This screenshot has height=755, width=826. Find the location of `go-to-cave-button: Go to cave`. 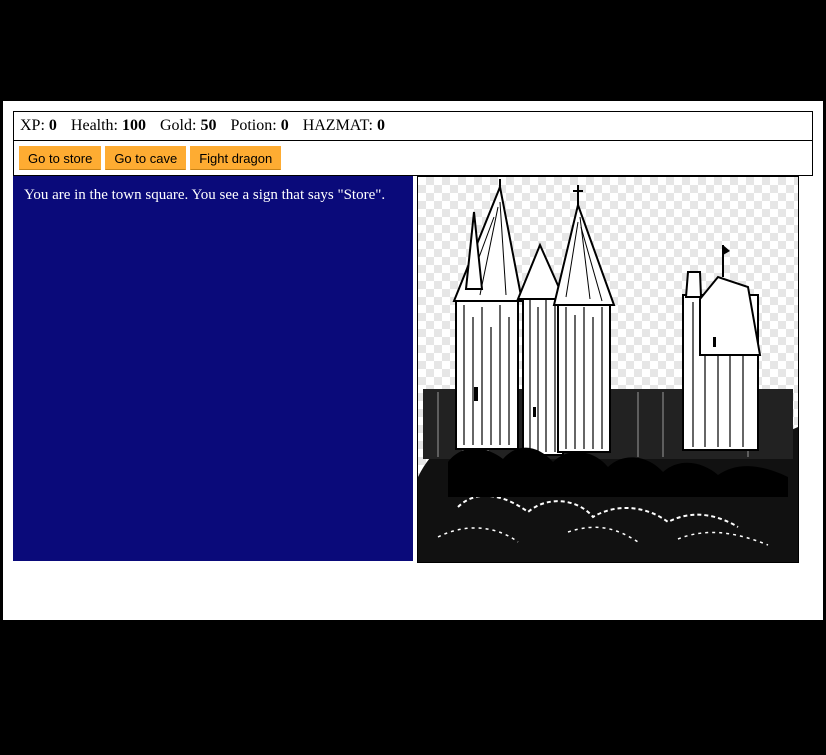

go-to-cave-button: Go to cave is located at coordinates (146, 158).